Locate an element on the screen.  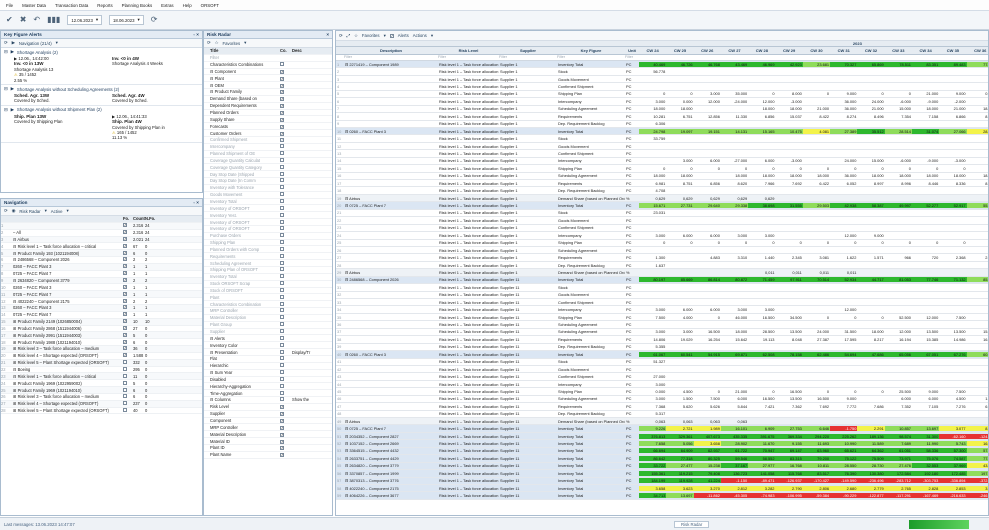
cell-value: -6.000 is located at coordinates (898, 101).